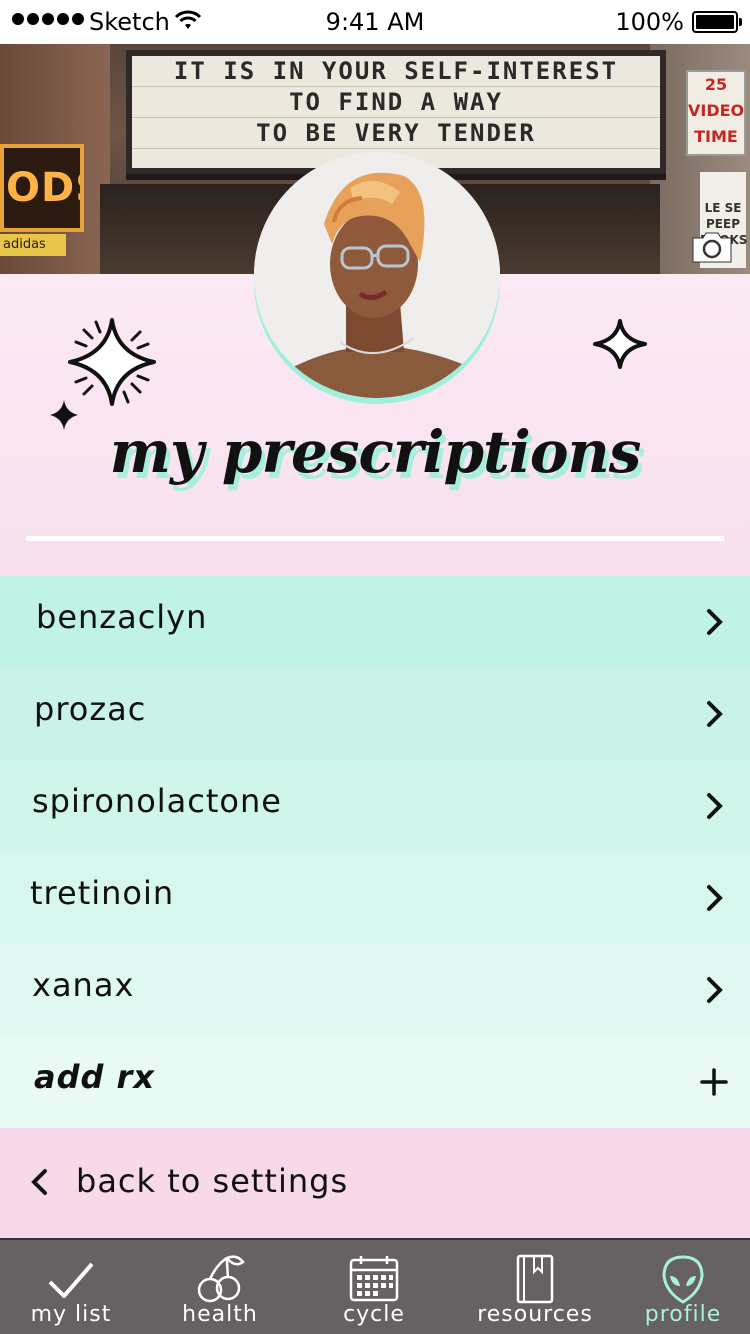 The width and height of the screenshot is (750, 1334). Describe the element at coordinates (90, 709) in the screenshot. I see `prescription-label: prozac` at that location.